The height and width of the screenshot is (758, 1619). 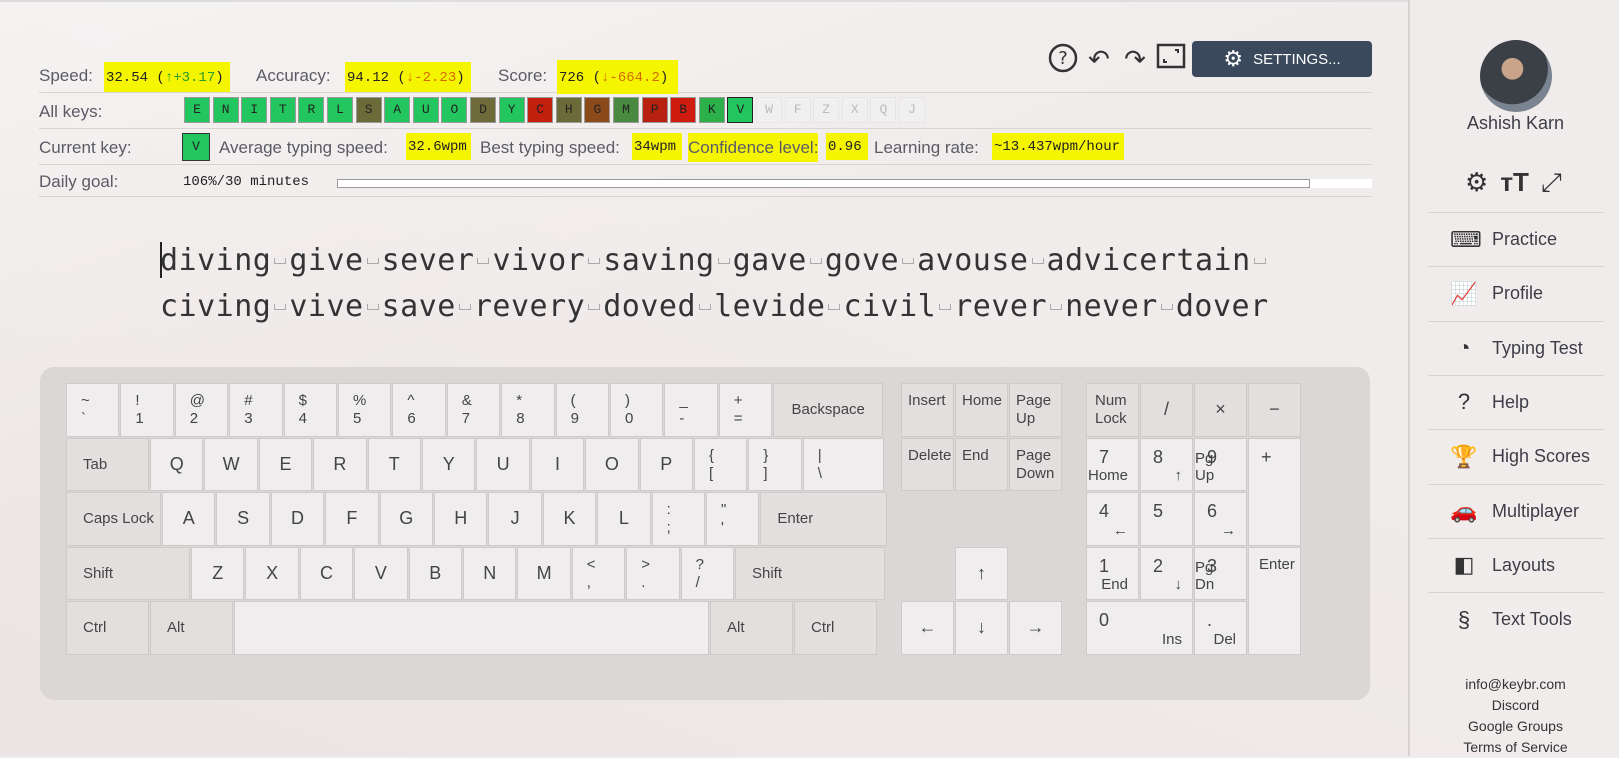 I want to click on key-q: Q, so click(x=177, y=464).